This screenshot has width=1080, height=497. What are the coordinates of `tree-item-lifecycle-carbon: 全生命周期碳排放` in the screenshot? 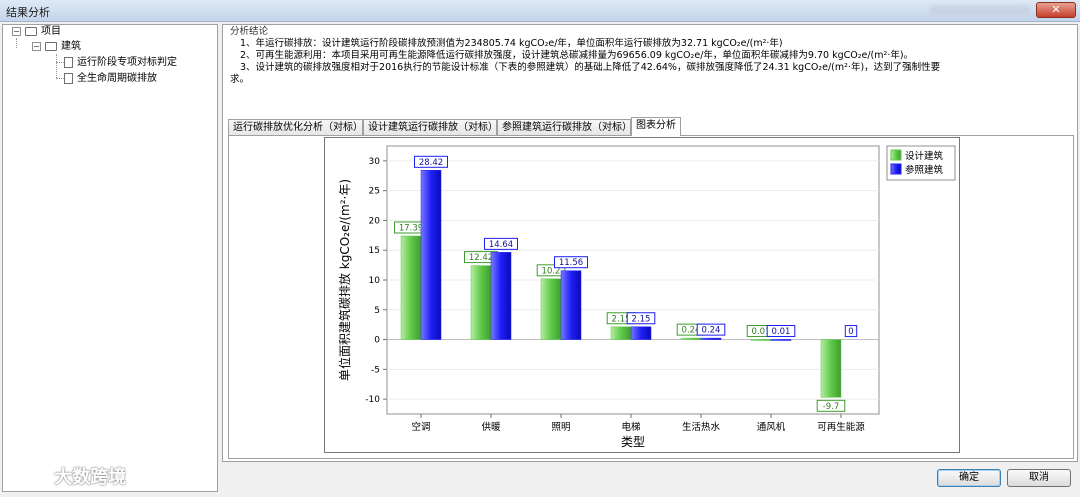 It's located at (110, 79).